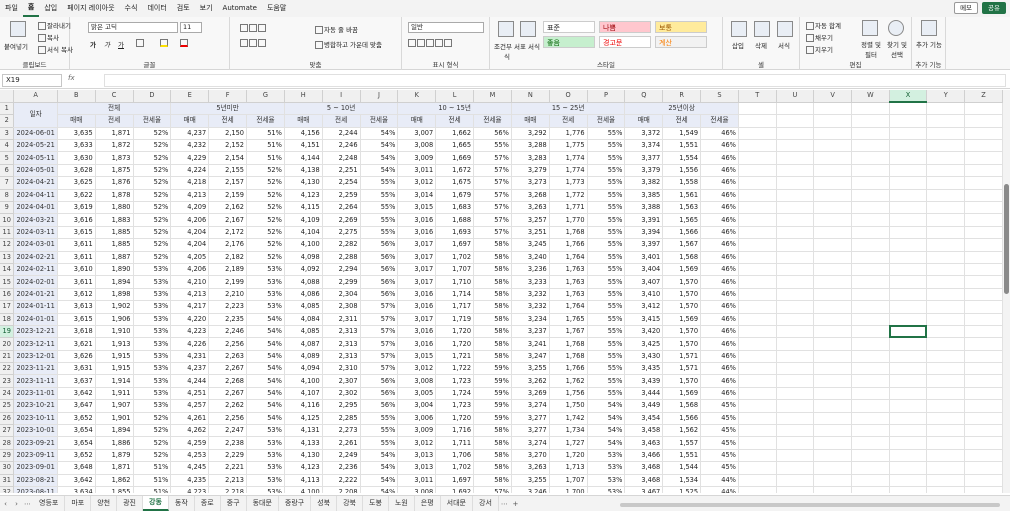  Describe the element at coordinates (739, 29) in the screenshot. I see `insert-cells-icon` at that location.